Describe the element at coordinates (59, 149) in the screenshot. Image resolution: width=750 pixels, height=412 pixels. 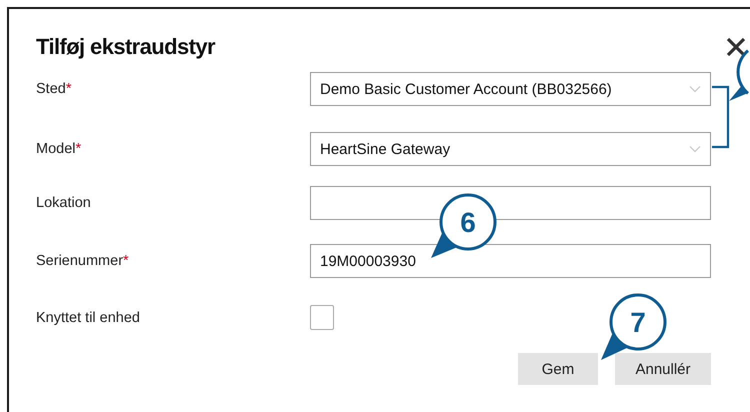
I see `field-label: Model*` at that location.